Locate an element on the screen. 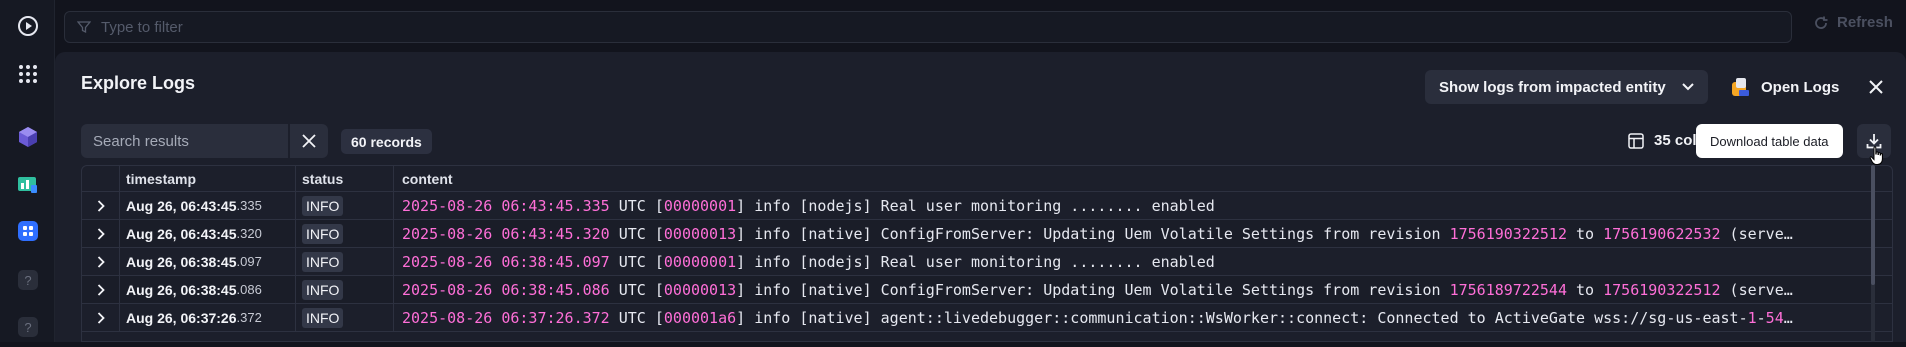  clear-search-button is located at coordinates (309, 141).